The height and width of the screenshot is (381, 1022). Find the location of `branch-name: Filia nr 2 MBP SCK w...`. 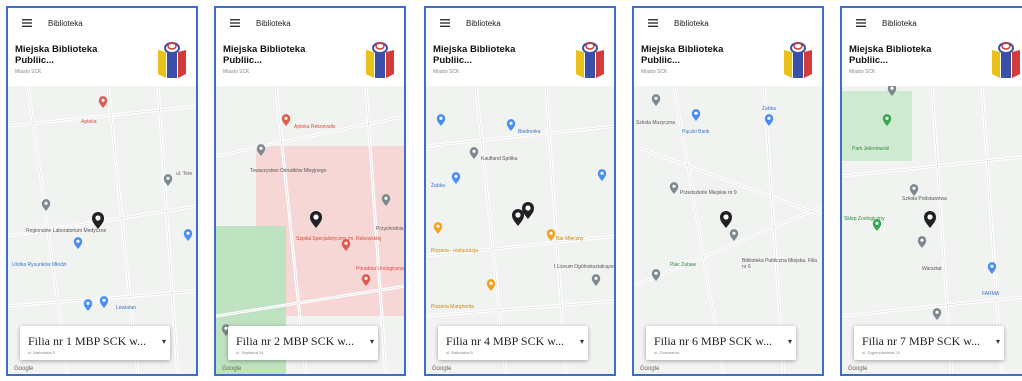

branch-name: Filia nr 2 MBP SCK w... is located at coordinates (295, 341).